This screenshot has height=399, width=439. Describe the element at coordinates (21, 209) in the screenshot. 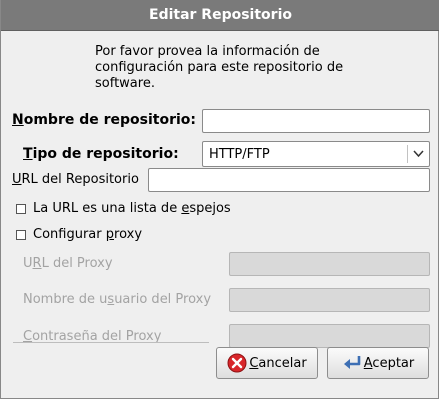

I see `mirror-list-checkbox` at that location.